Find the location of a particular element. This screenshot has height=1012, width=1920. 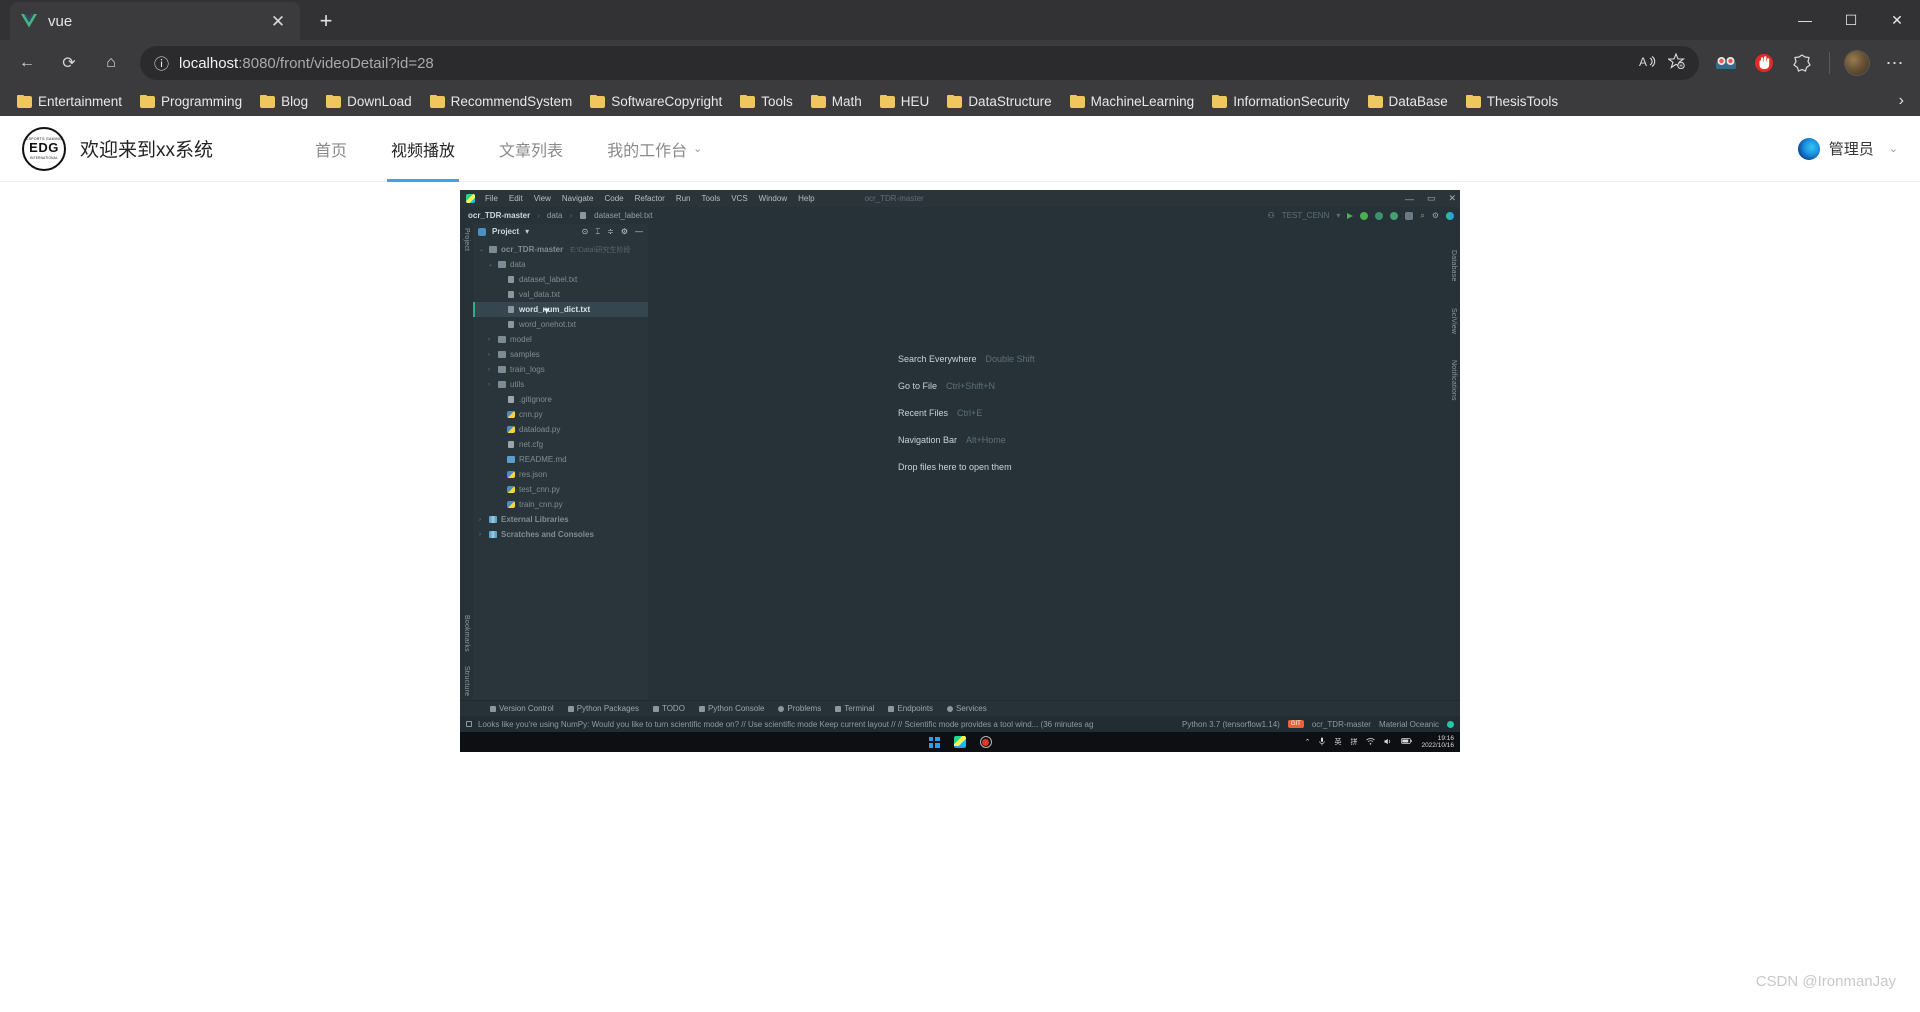

pycharm-taskbar-icon is located at coordinates (959, 742).